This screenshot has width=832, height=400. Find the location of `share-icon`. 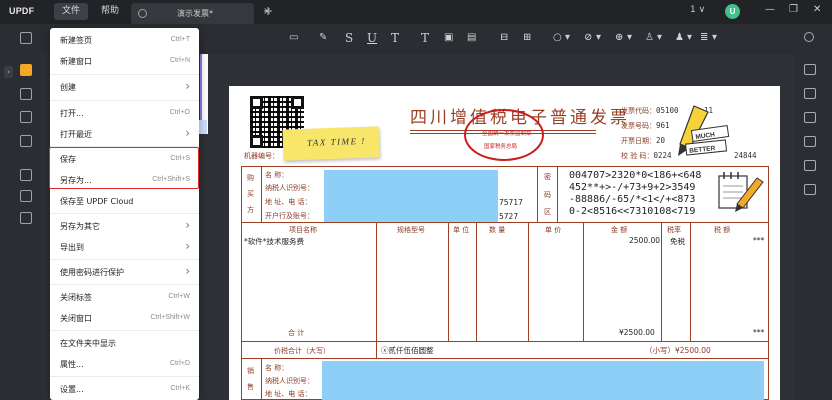

share-icon is located at coordinates (810, 141).